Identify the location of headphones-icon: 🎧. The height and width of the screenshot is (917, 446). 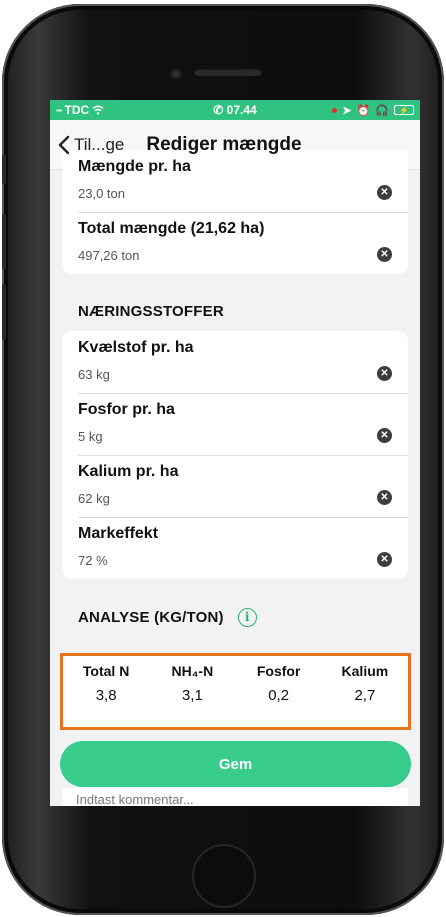
(382, 110).